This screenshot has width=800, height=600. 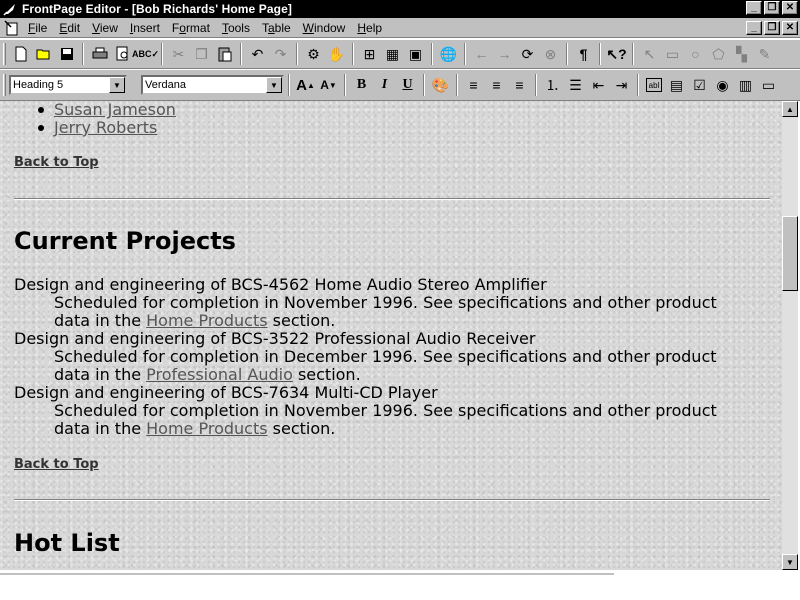 What do you see at coordinates (481, 54) in the screenshot?
I see `back-arrow-icon: ←` at bounding box center [481, 54].